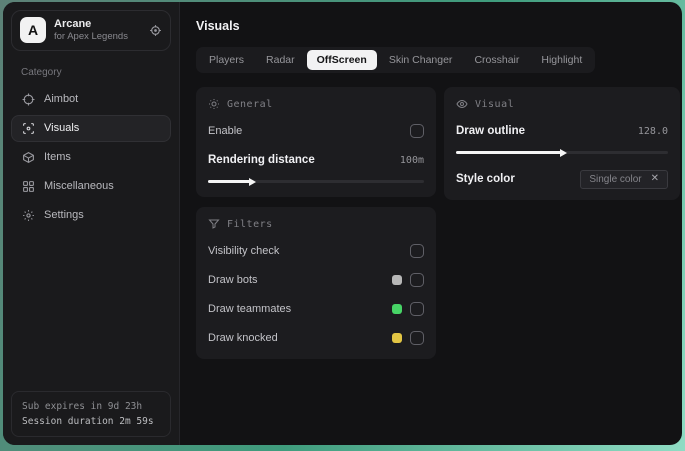 This screenshot has height=451, width=685. I want to click on visibility-check-checkbox, so click(417, 251).